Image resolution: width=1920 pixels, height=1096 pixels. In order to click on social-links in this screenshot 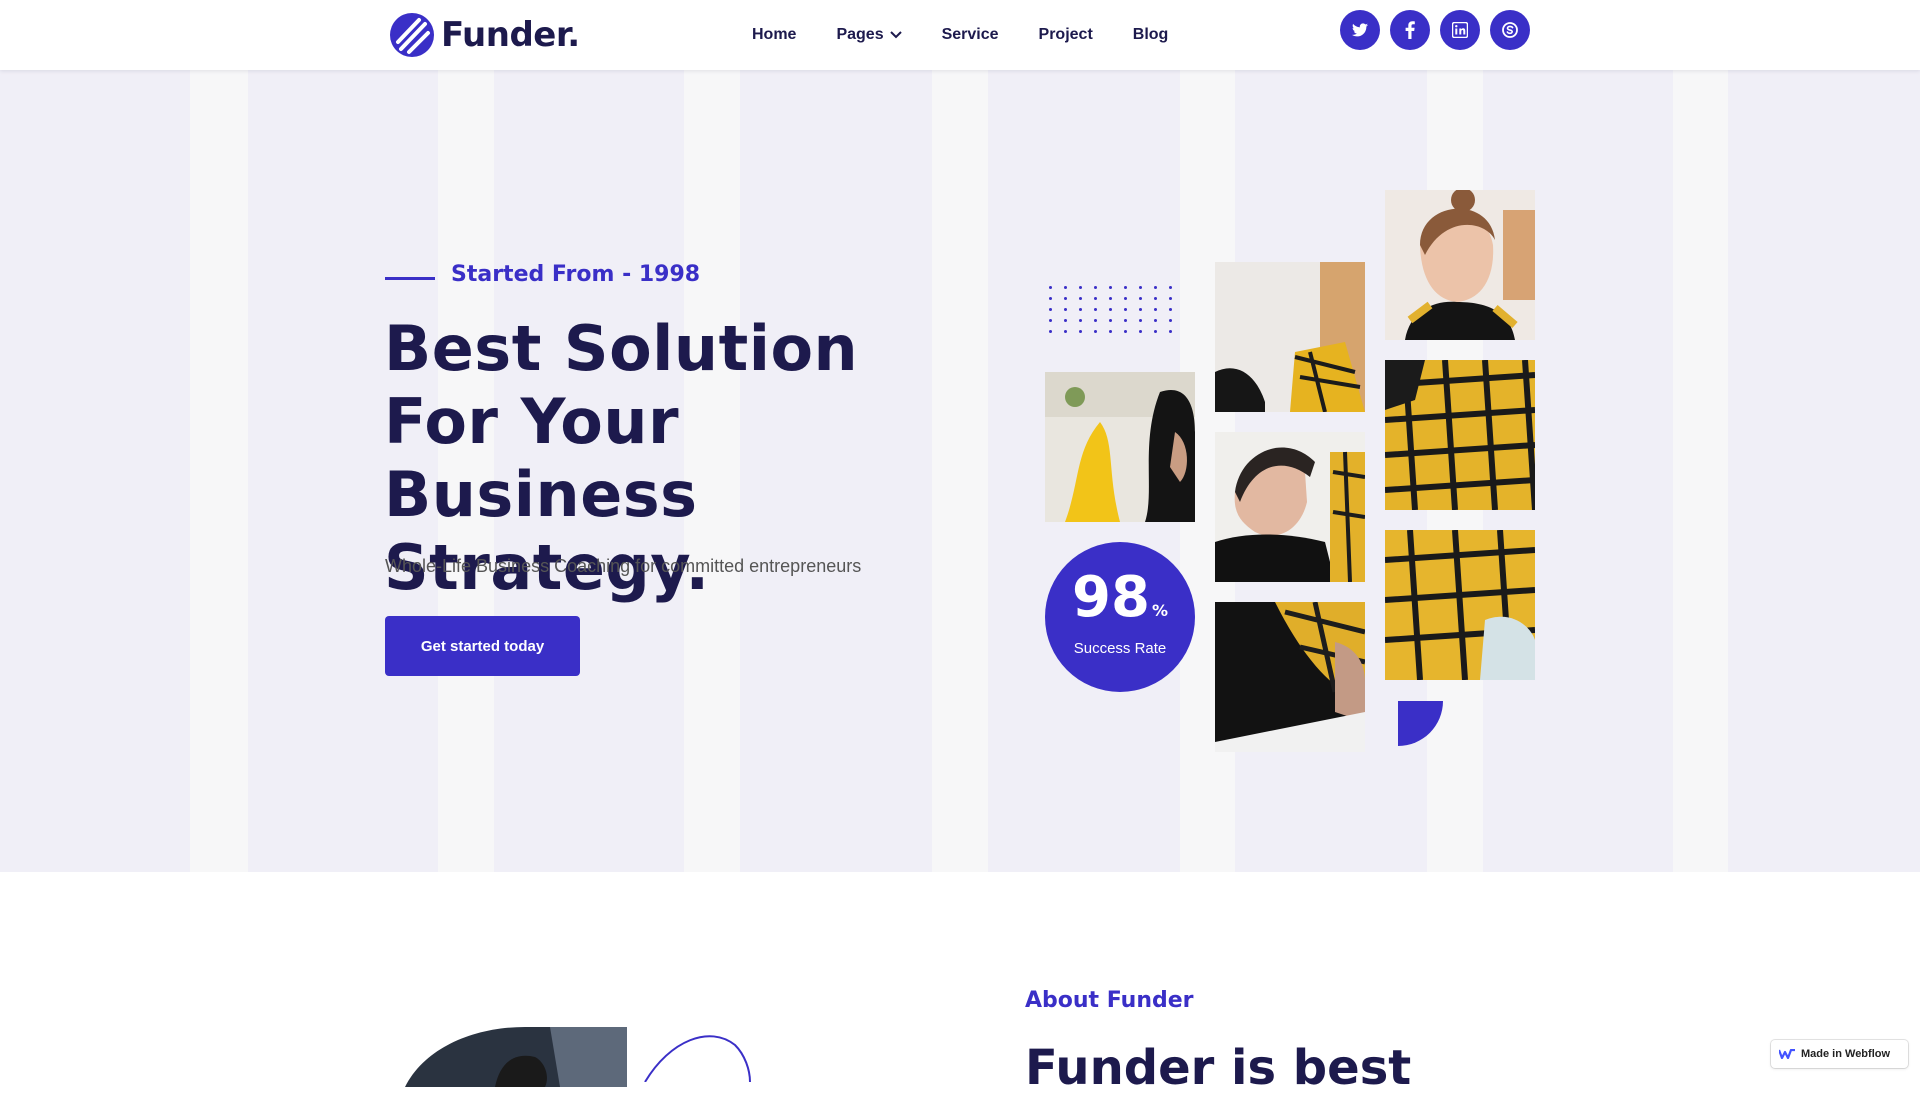, I will do `click(1435, 30)`.